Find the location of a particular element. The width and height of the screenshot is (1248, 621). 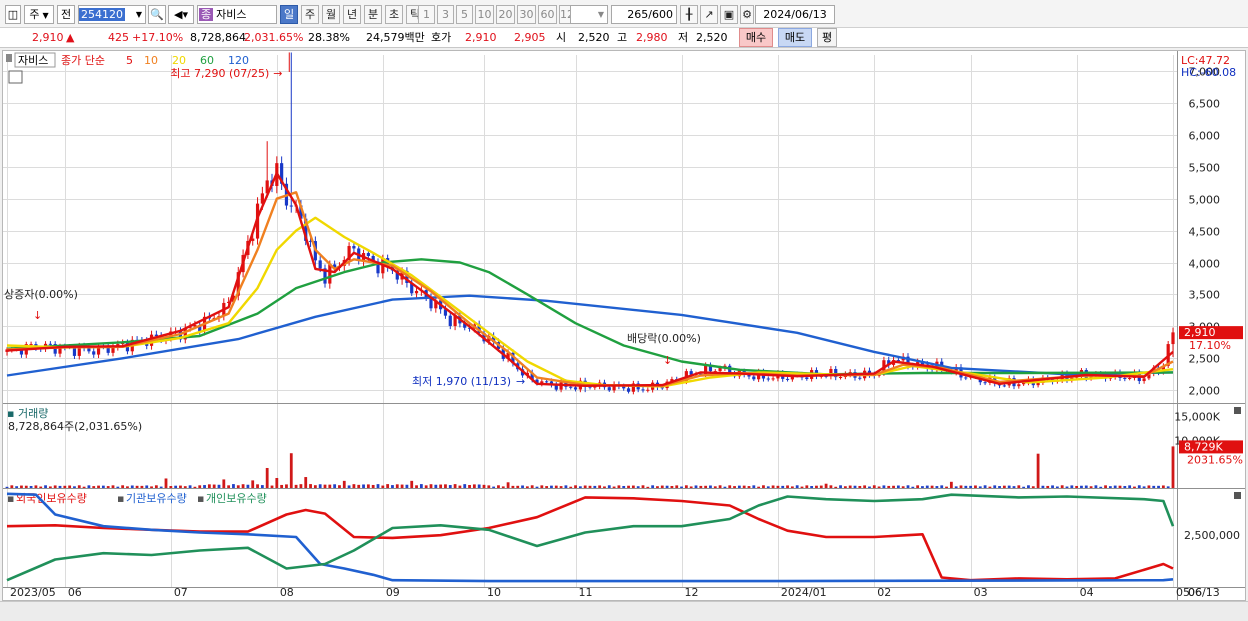

volume-y-tick: 15,000K is located at coordinates (1197, 417).